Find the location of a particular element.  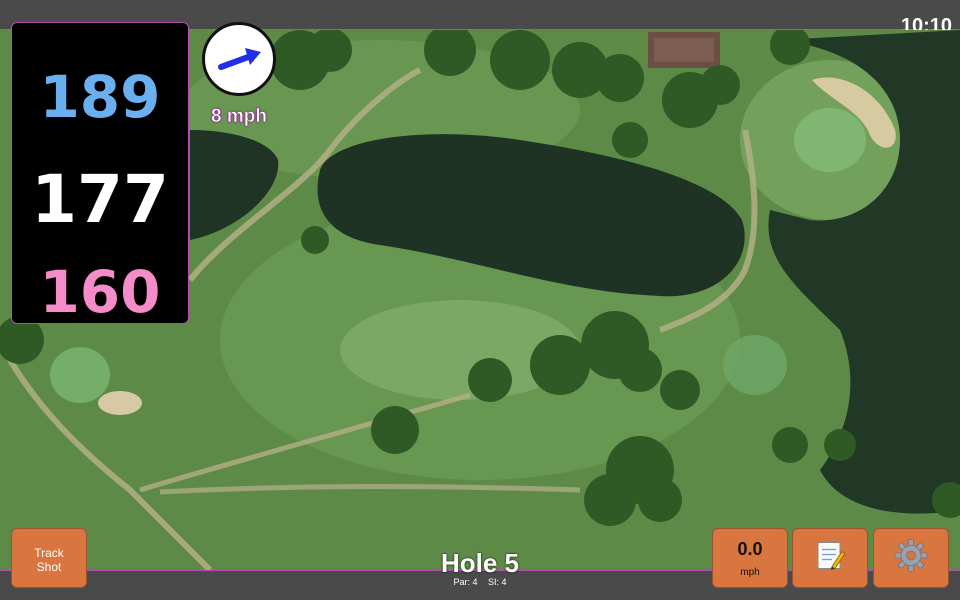

hole-stroke-index: SI: 4 is located at coordinates (497, 582).